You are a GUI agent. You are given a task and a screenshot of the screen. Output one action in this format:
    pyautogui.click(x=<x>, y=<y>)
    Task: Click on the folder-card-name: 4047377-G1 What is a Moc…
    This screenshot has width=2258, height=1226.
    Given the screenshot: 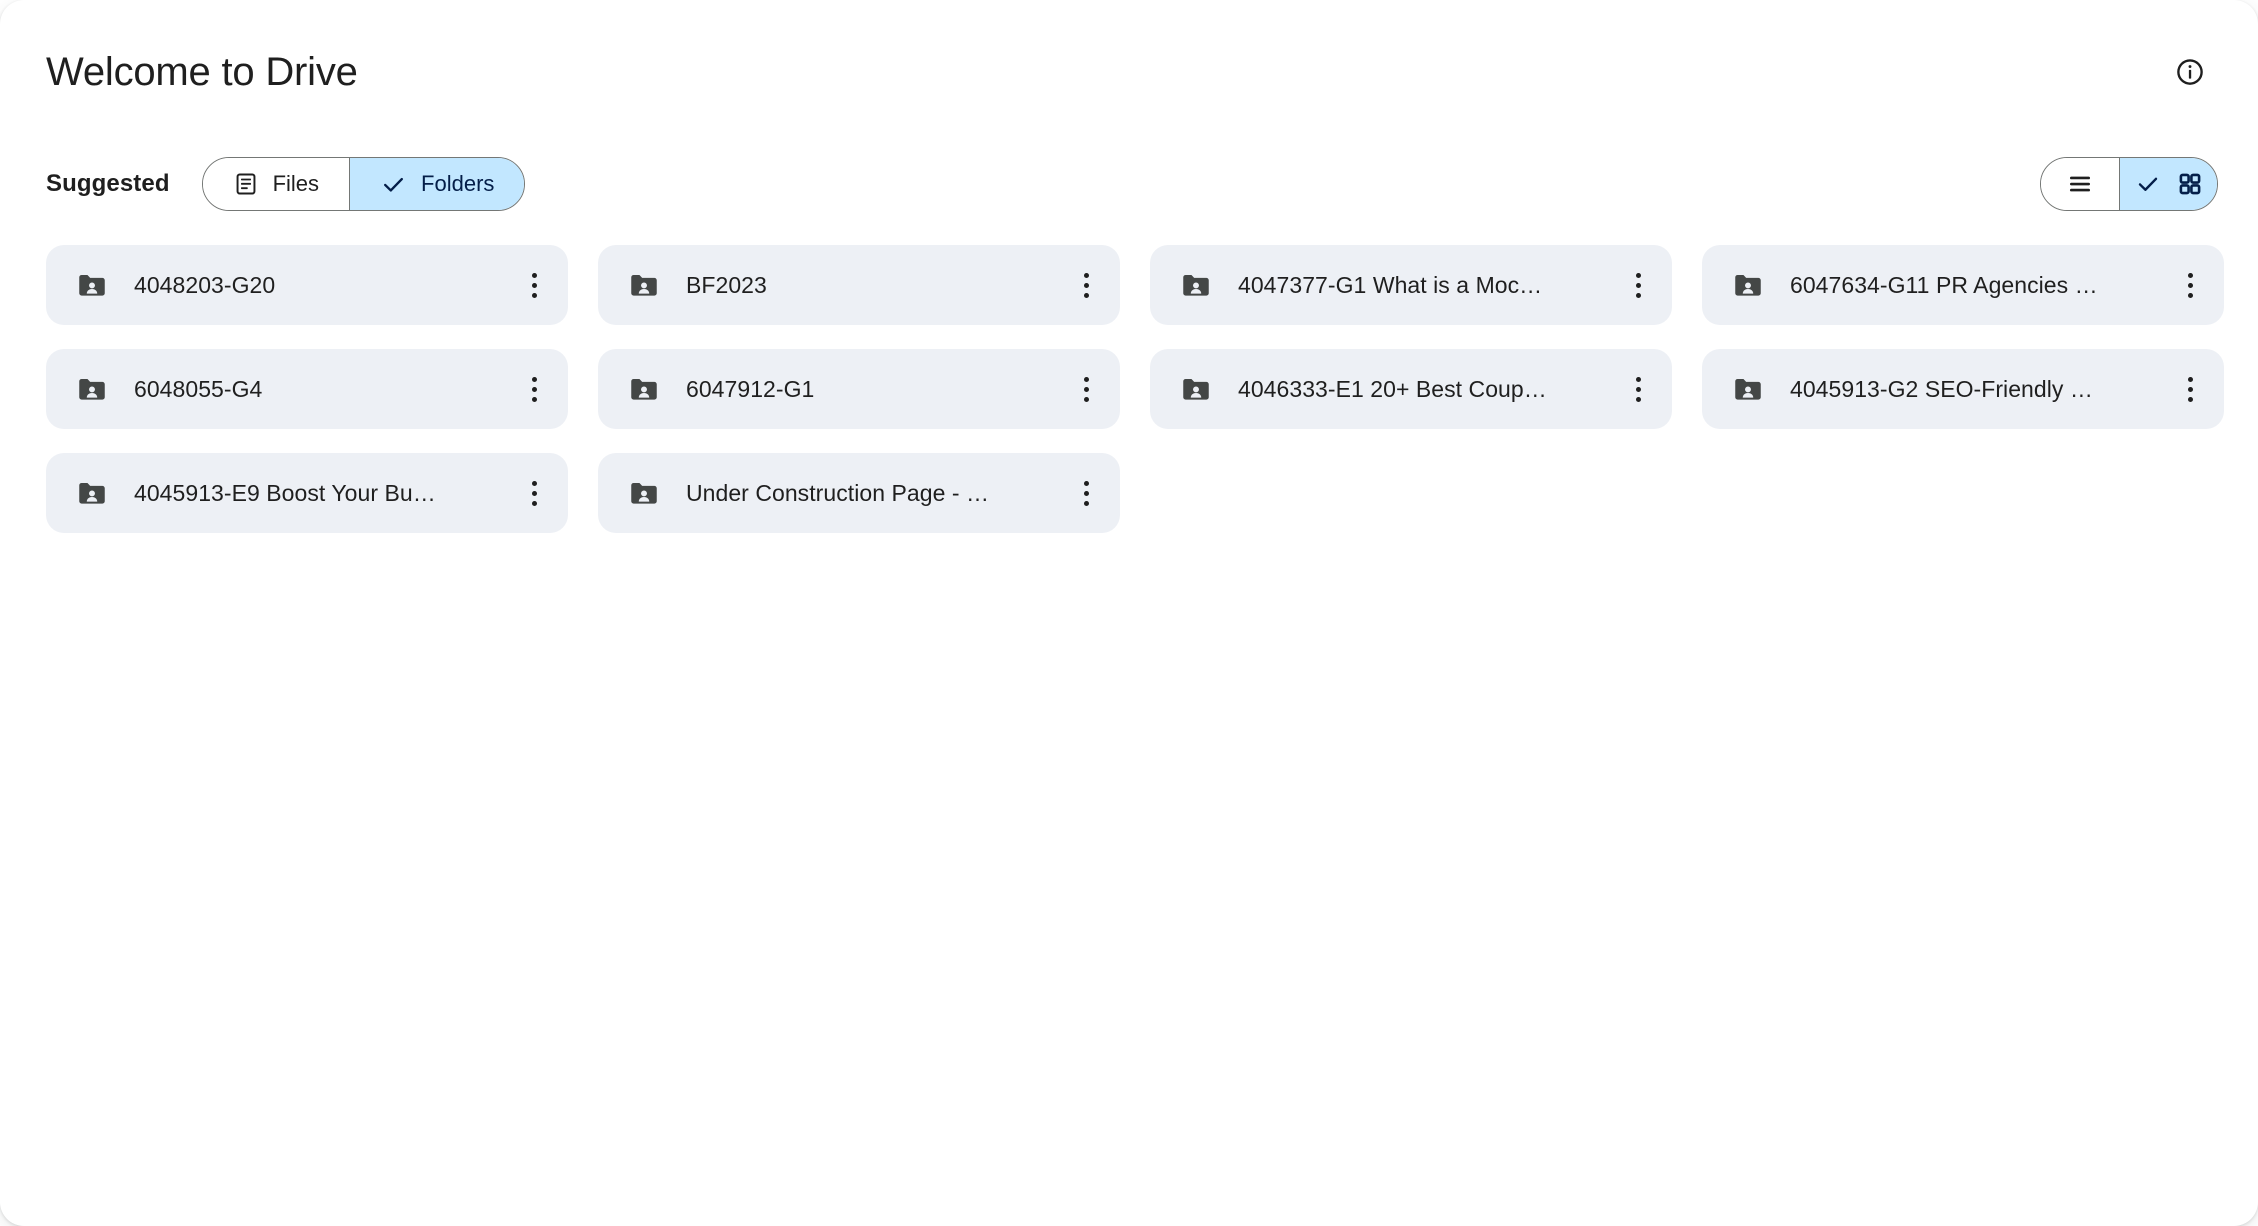 What is the action you would take?
    pyautogui.click(x=1390, y=284)
    